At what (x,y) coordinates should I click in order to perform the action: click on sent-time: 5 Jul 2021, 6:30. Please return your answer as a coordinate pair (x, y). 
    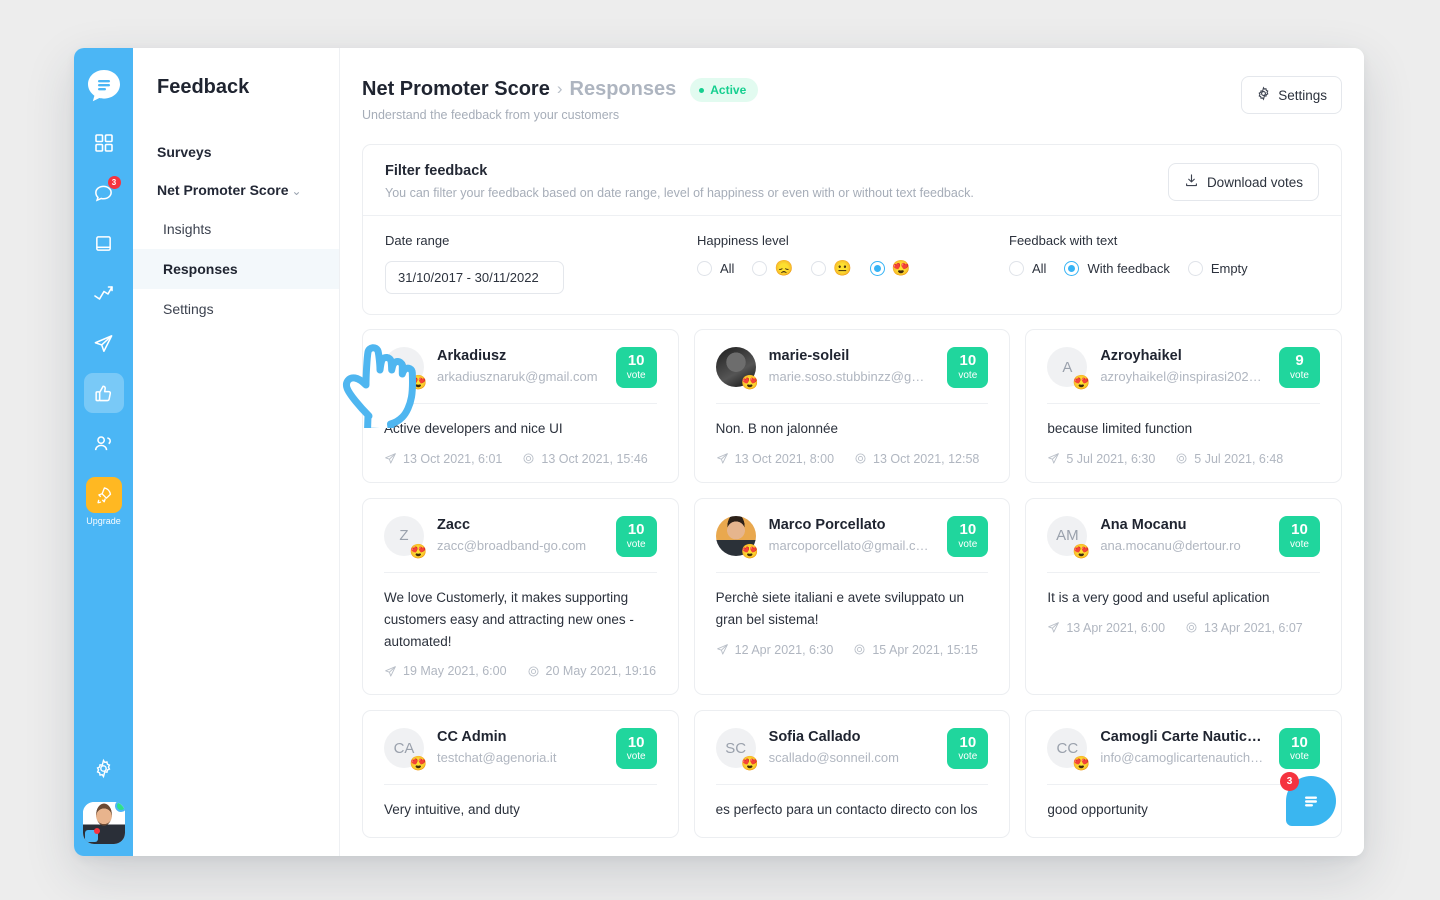
    Looking at the image, I should click on (1101, 459).